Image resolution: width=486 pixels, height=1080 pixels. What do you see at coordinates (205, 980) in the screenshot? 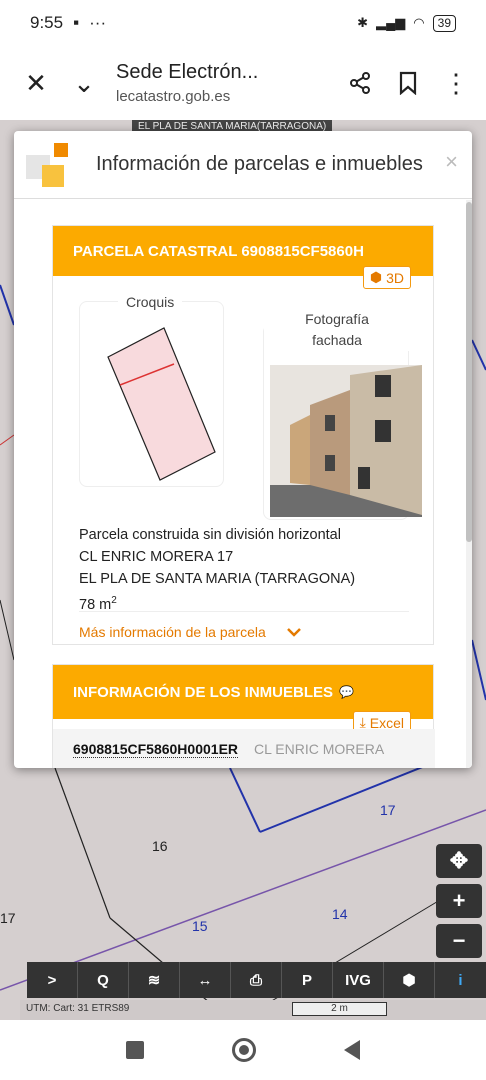
I see `measure-icon: ↔` at bounding box center [205, 980].